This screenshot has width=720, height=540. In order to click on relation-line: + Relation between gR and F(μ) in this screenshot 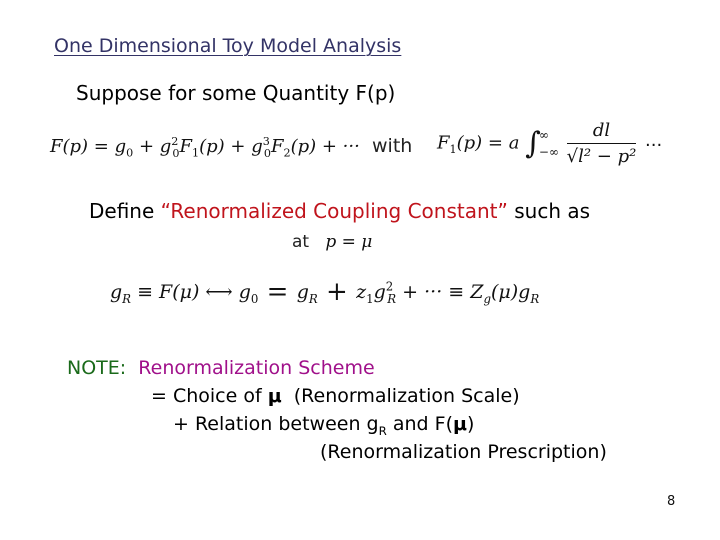, I will do `click(323, 425)`.